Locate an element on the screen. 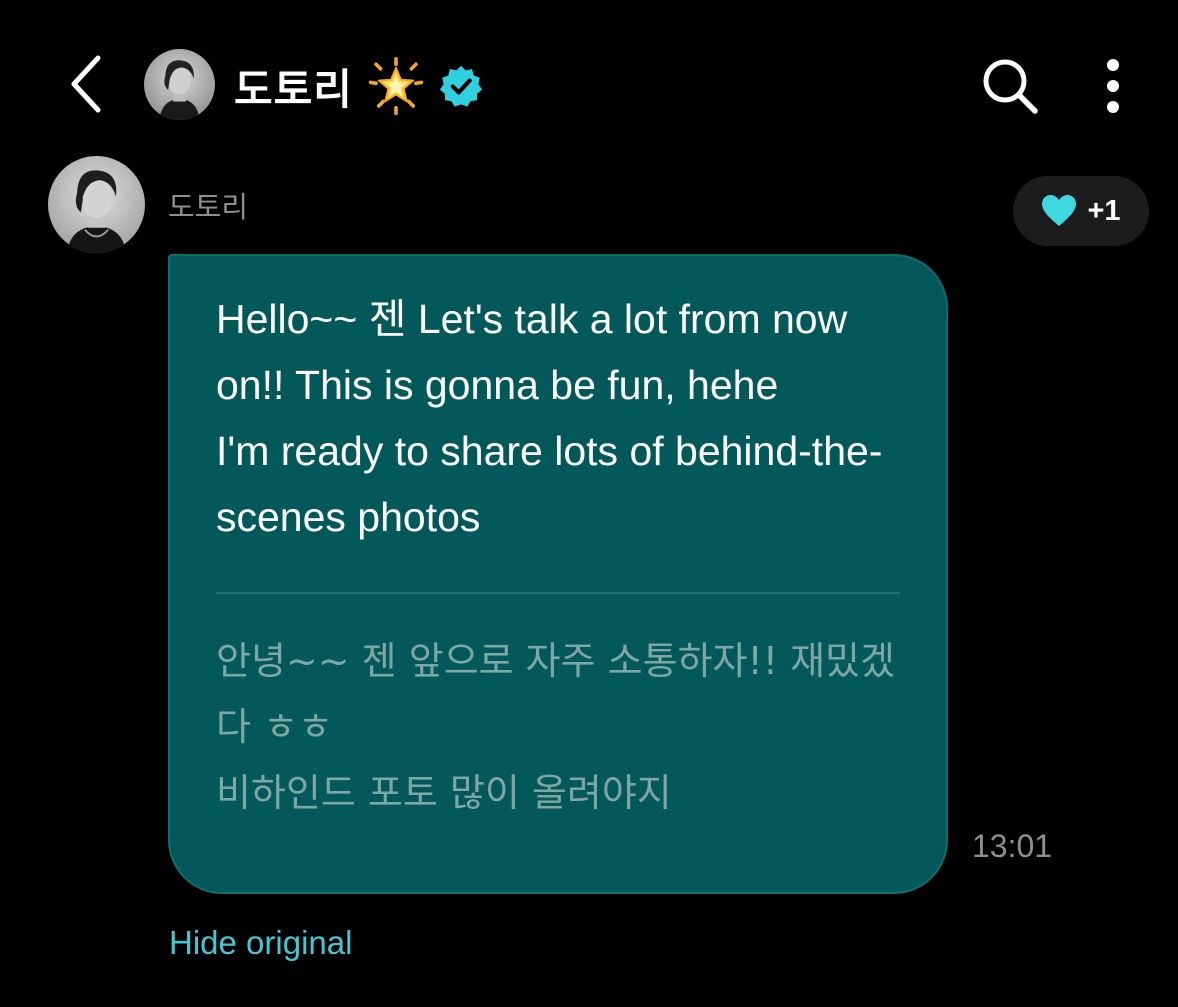  sender-avatar is located at coordinates (96, 204).